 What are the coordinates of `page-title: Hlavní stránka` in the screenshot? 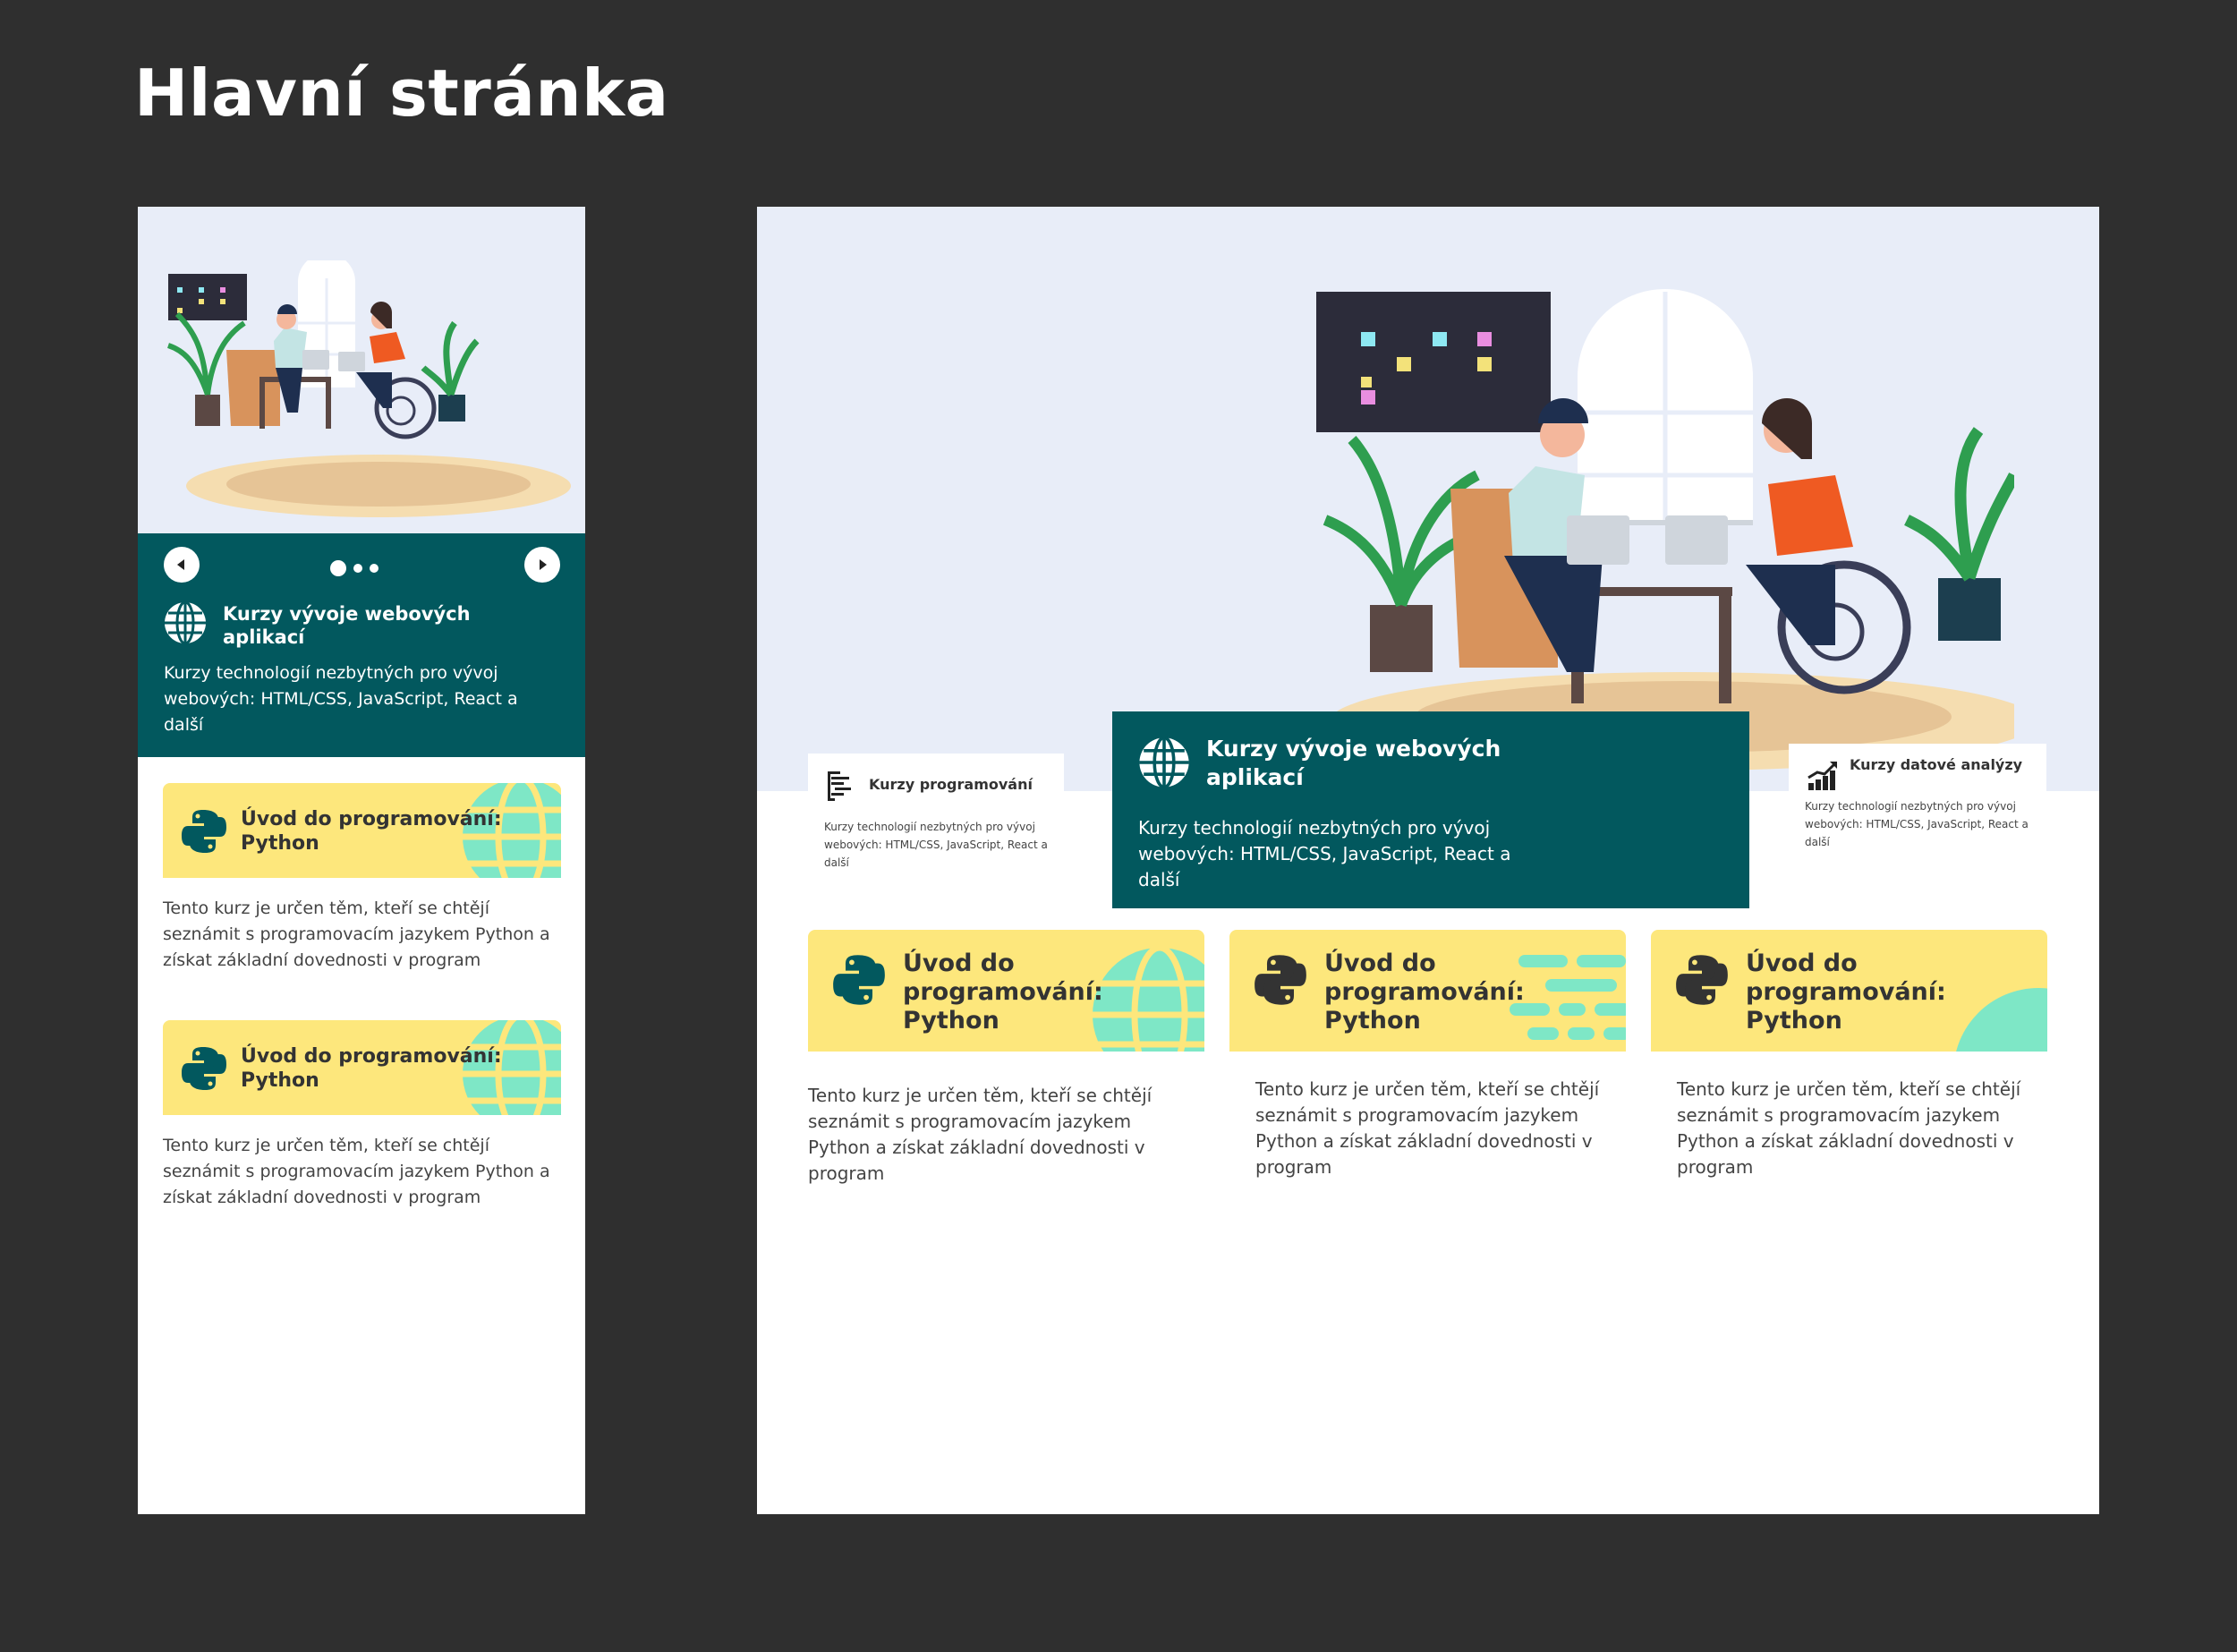 It's located at (401, 93).